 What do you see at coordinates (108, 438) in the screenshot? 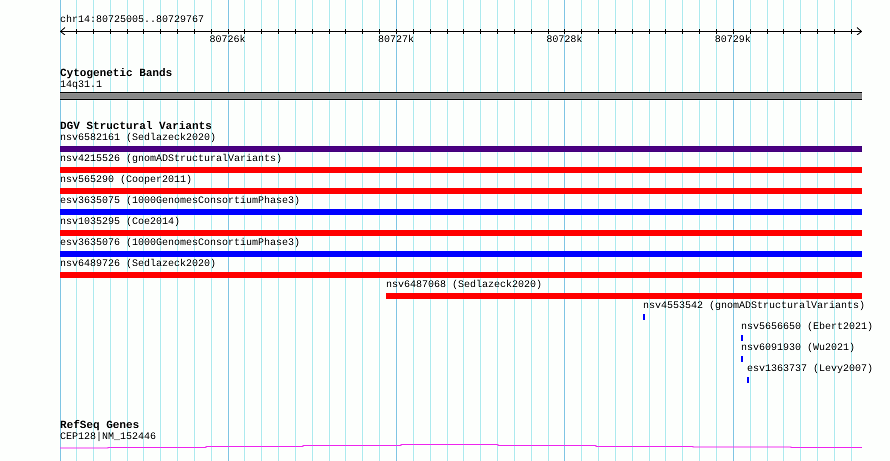
I see `gene-label: CEP128|NM_152446` at bounding box center [108, 438].